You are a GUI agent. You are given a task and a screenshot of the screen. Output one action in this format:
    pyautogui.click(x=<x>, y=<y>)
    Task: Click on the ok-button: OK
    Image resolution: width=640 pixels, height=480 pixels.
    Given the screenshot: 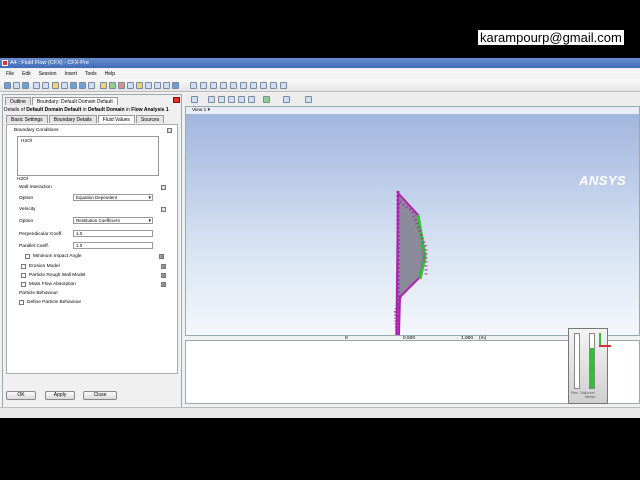 What is the action you would take?
    pyautogui.click(x=21, y=395)
    